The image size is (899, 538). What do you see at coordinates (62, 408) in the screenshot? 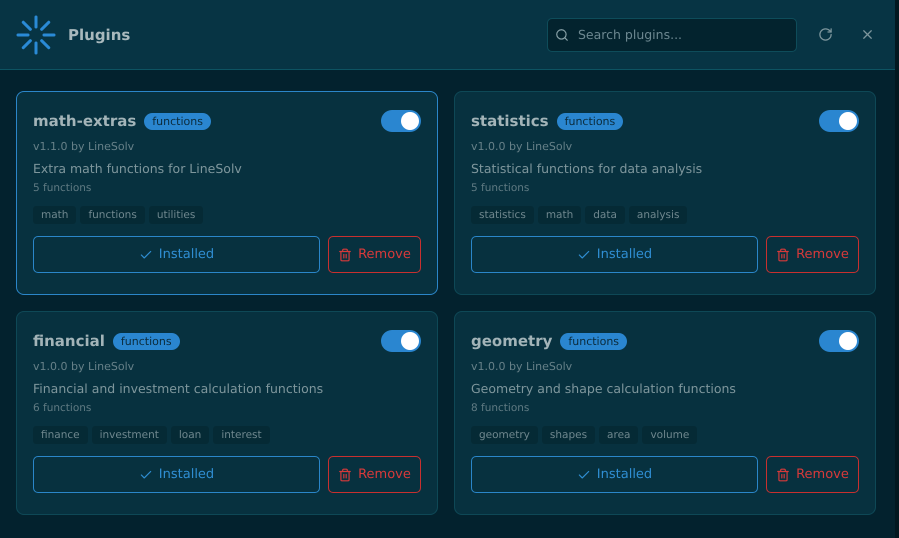
I see `function-count: 6 functions` at bounding box center [62, 408].